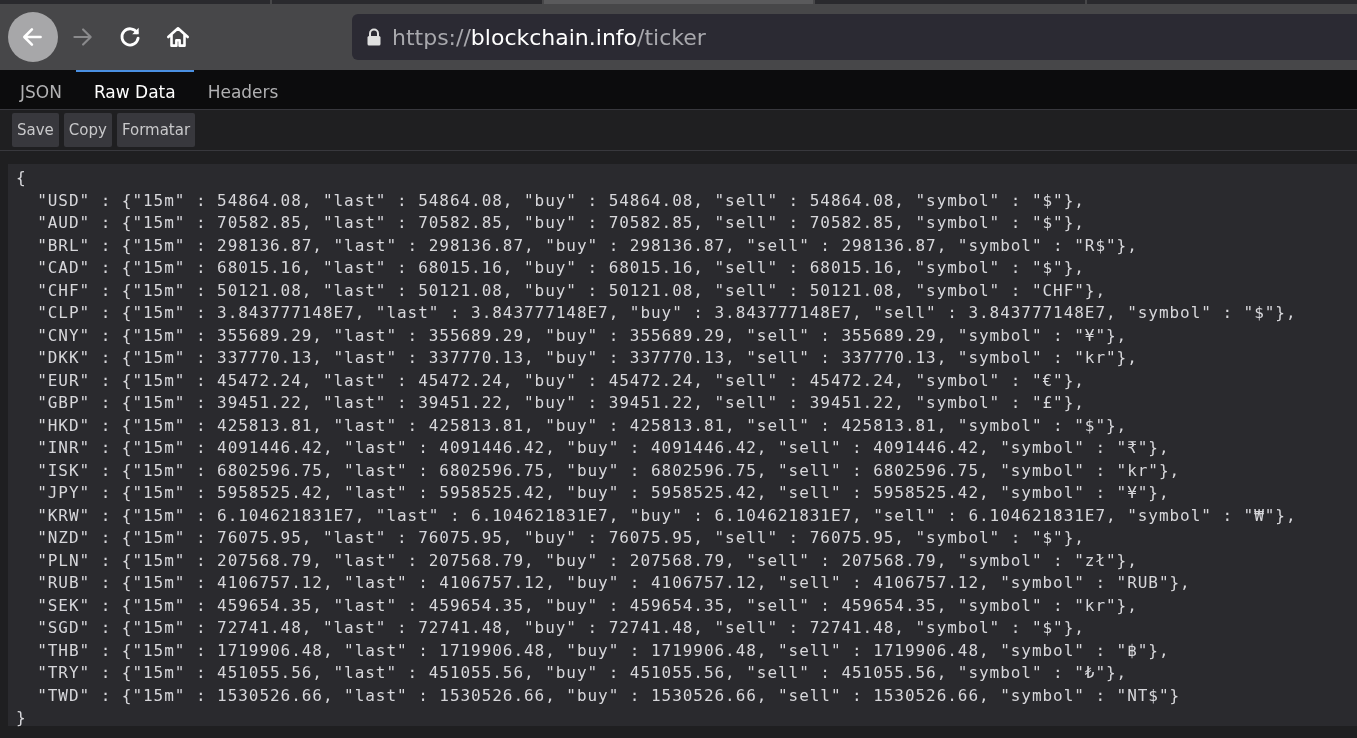 The image size is (1357, 738). Describe the element at coordinates (666, 313) in the screenshot. I see `code-line: "CLP" : {"15m" : 3.843777148E7, "last" : 3.843777148E7, "buy" : 3.843777148E7, "sell" : 3.843777148E7, "symbol" : "$"},` at that location.